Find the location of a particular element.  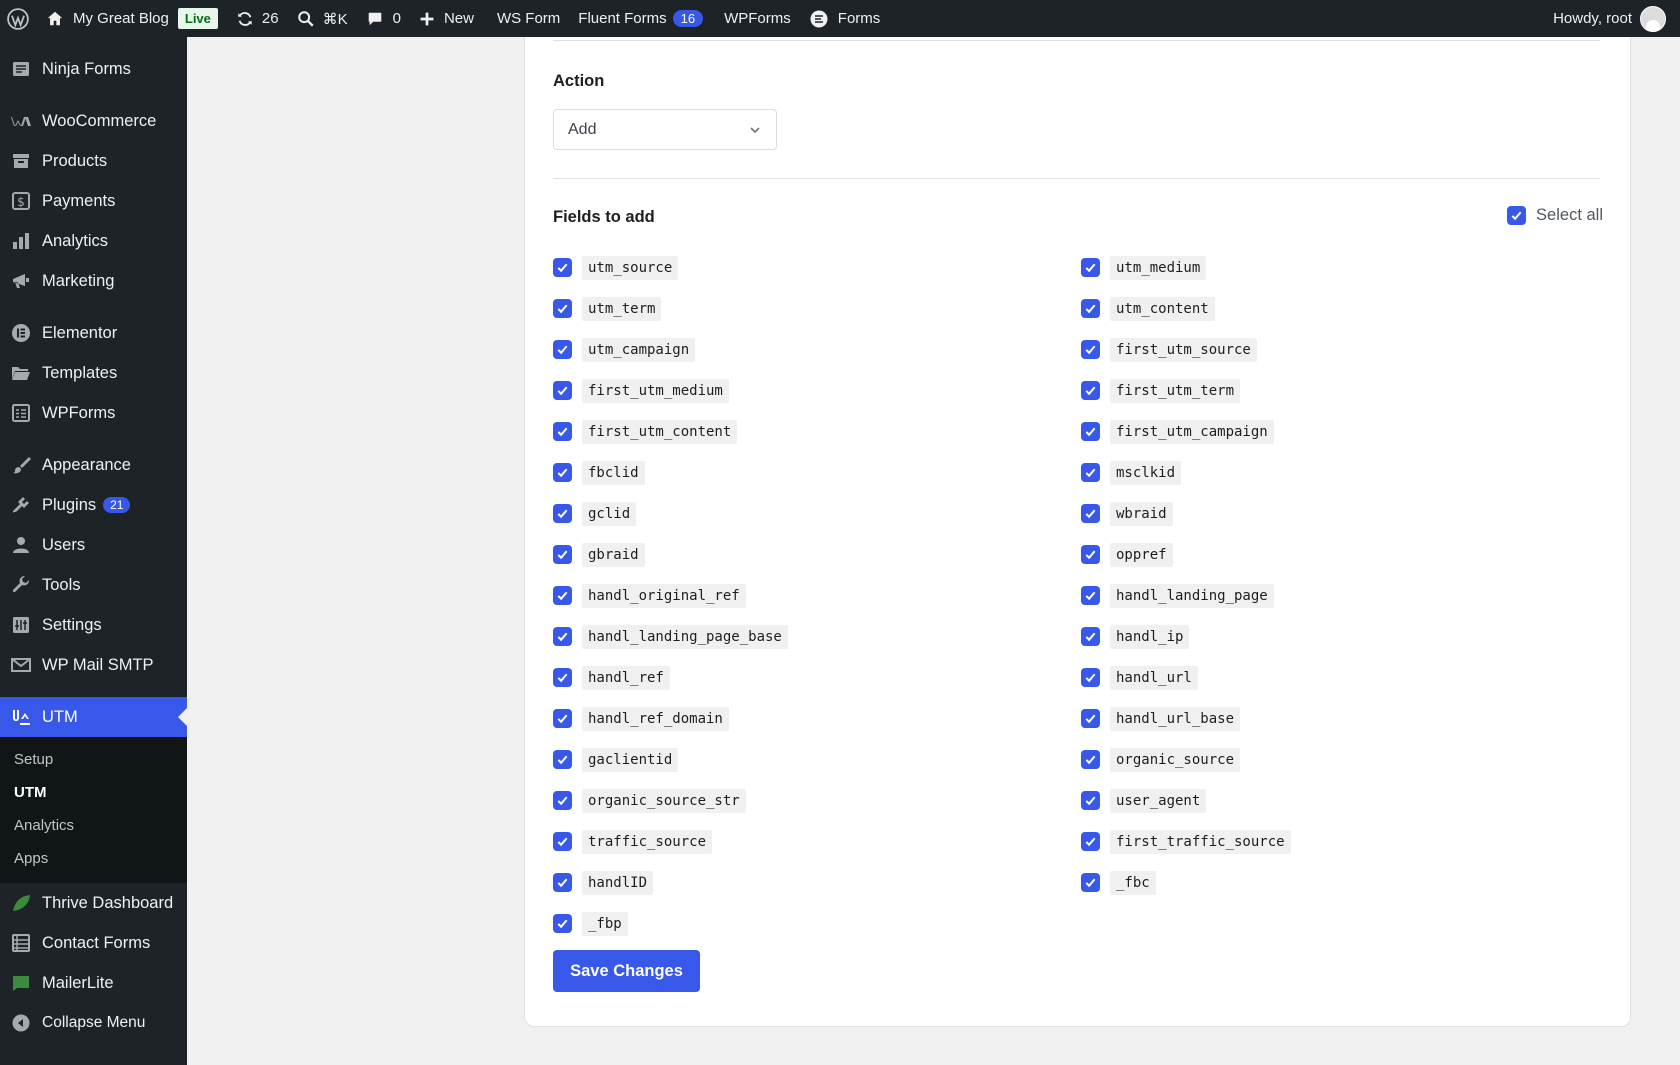

save-changes-button: Save Changes is located at coordinates (626, 971).